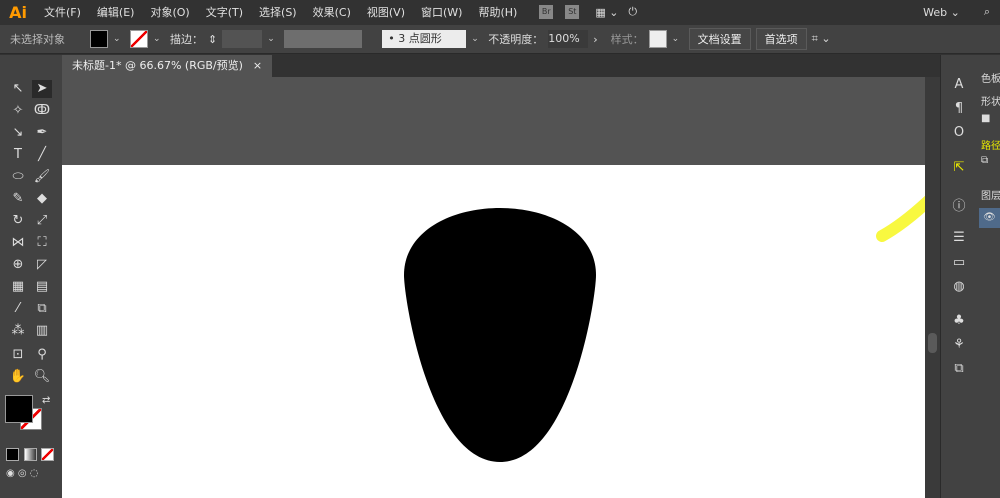 Image resolution: width=1000 pixels, height=498 pixels. I want to click on layers-panel-tab: 图层, so click(990, 194).